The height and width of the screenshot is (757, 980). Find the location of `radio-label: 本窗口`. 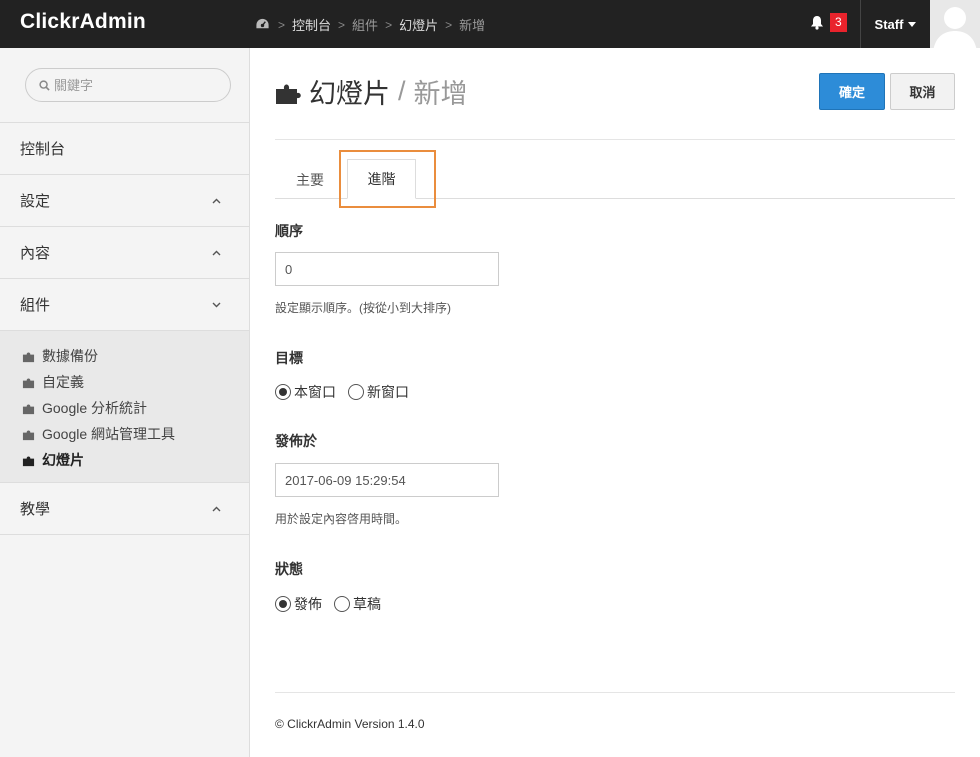

radio-label: 本窗口 is located at coordinates (315, 392).